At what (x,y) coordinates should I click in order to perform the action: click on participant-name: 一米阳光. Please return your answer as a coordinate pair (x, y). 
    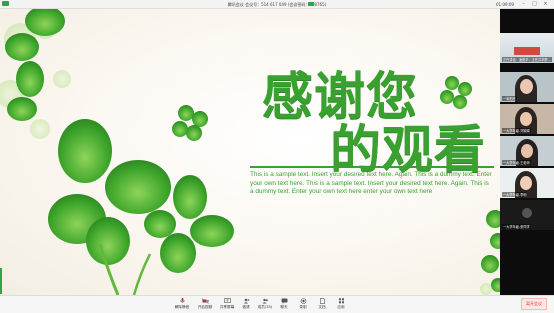
    Looking at the image, I should click on (509, 98).